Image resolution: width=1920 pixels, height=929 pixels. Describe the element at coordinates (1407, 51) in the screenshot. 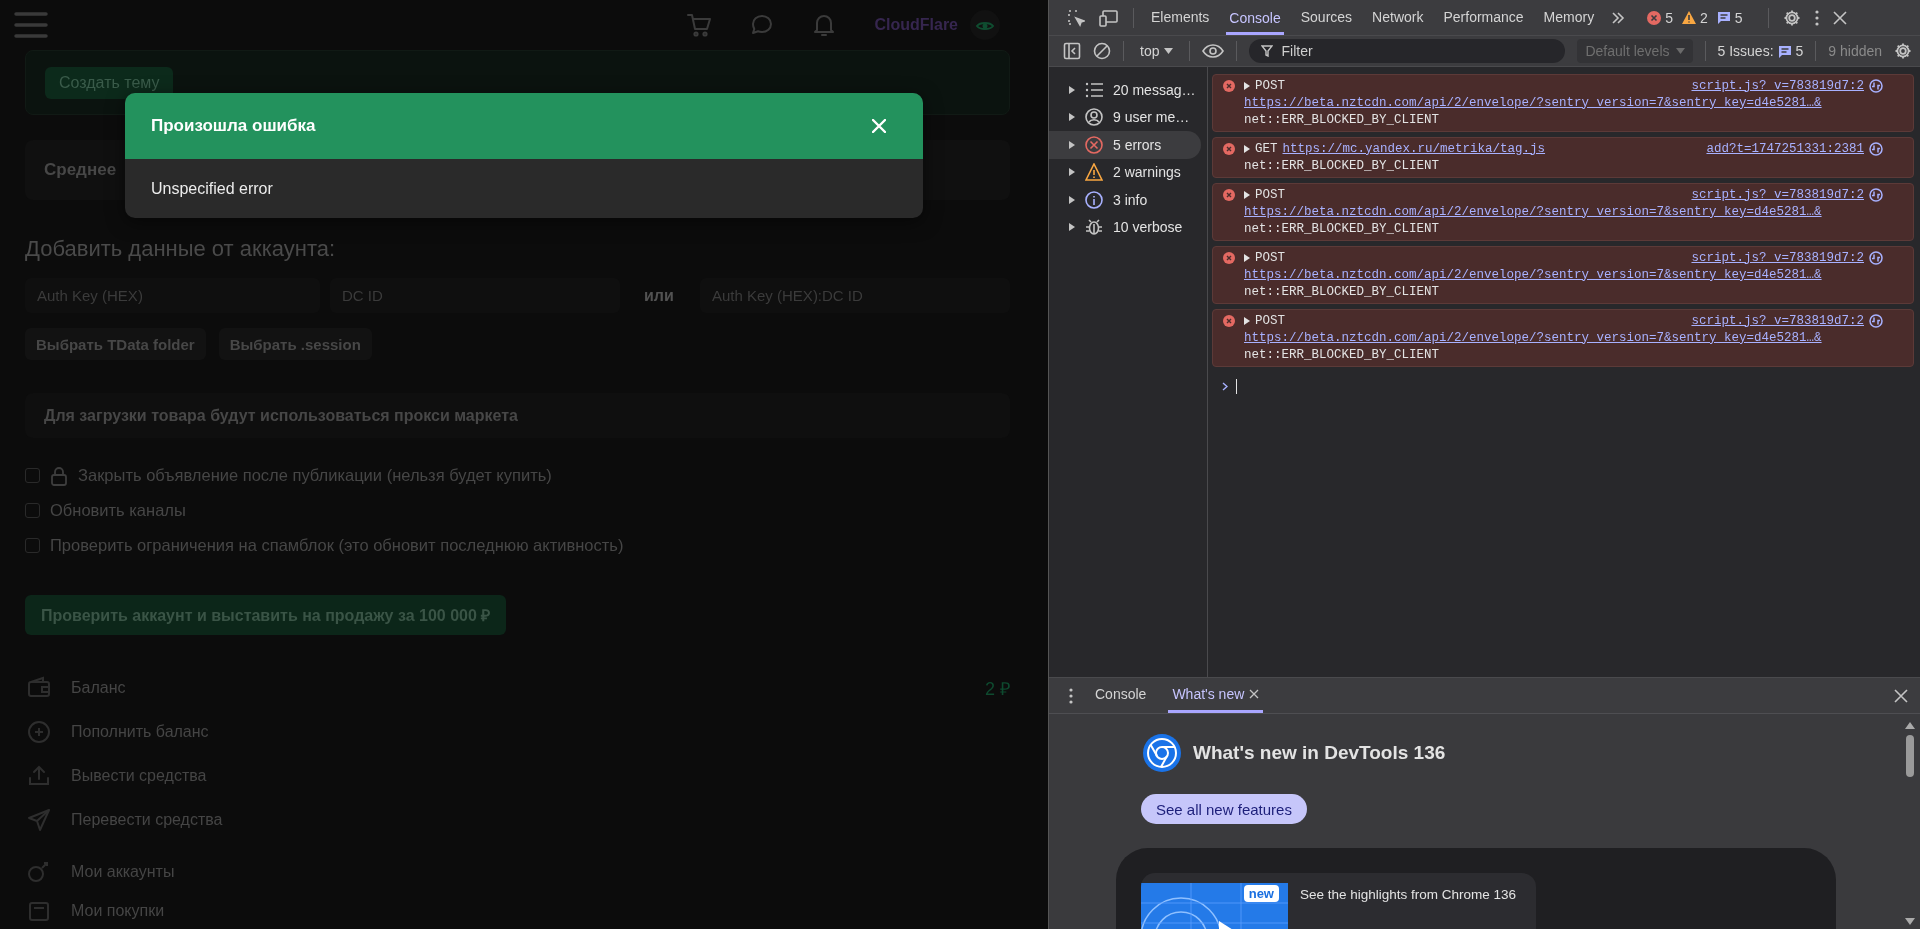

I see `filter-field: Filter` at that location.